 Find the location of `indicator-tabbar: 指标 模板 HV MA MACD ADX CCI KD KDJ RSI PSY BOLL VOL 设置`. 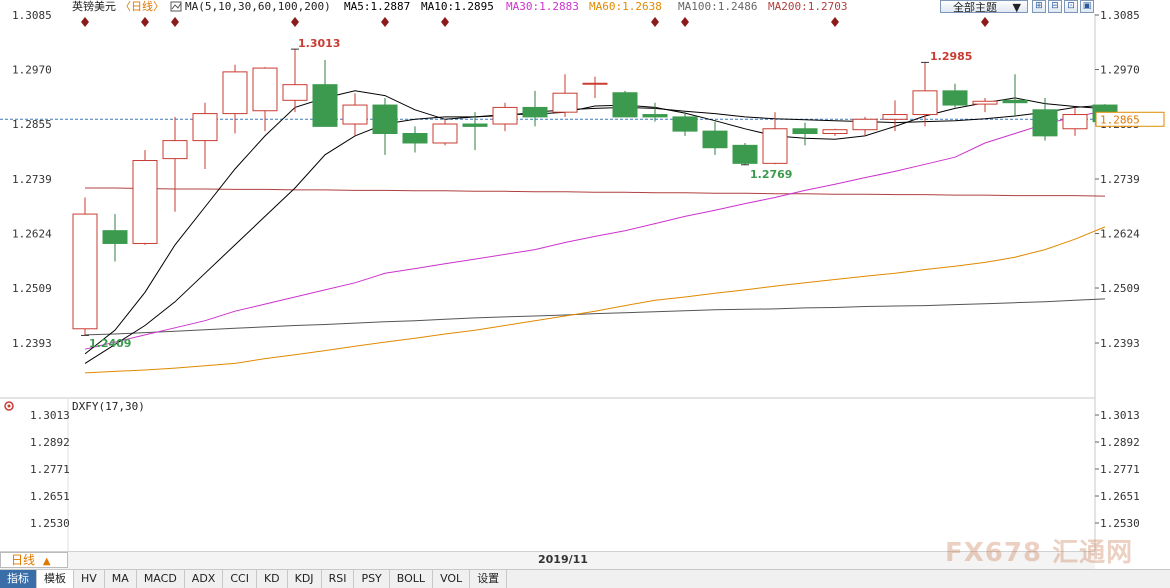

indicator-tabbar: 指标 模板 HV MA MACD ADX CCI KD KDJ RSI PSY BOLL VOL 设置 is located at coordinates (585, 578).